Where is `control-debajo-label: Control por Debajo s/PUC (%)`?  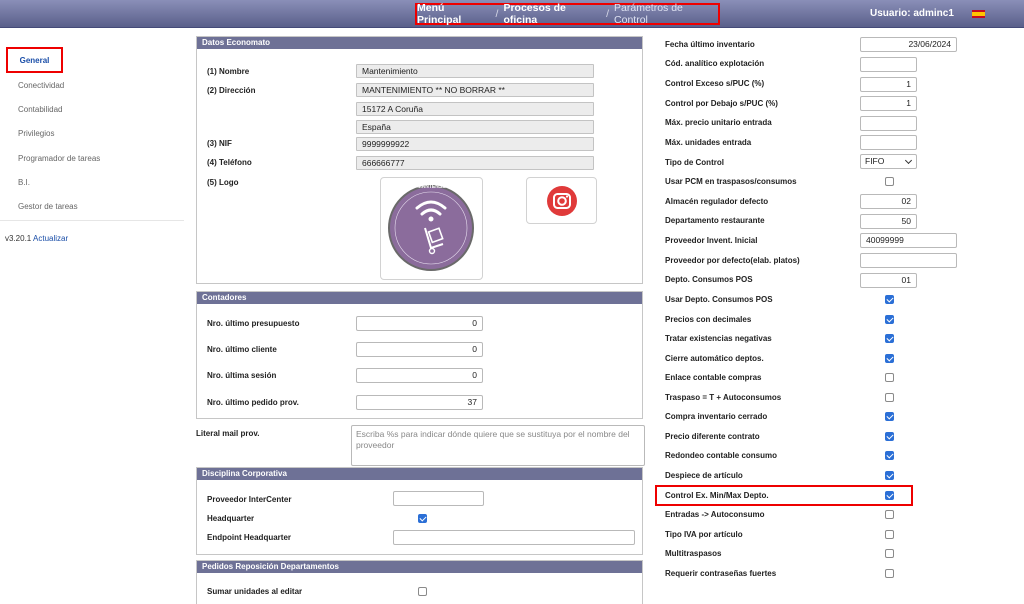
control-debajo-label: Control por Debajo s/PUC (%) is located at coordinates (721, 103).